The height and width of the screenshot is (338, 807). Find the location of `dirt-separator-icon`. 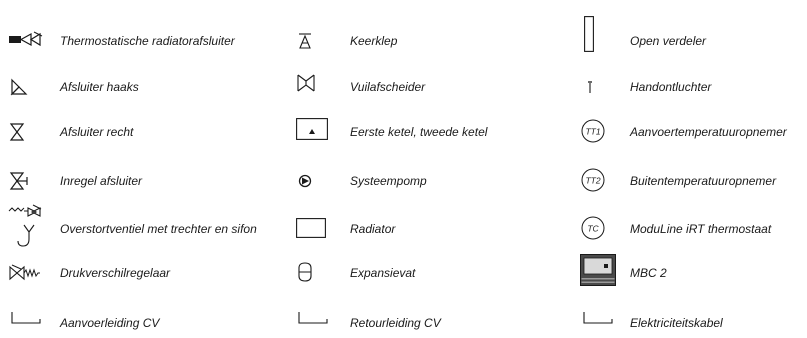

dirt-separator-icon is located at coordinates (306, 83).